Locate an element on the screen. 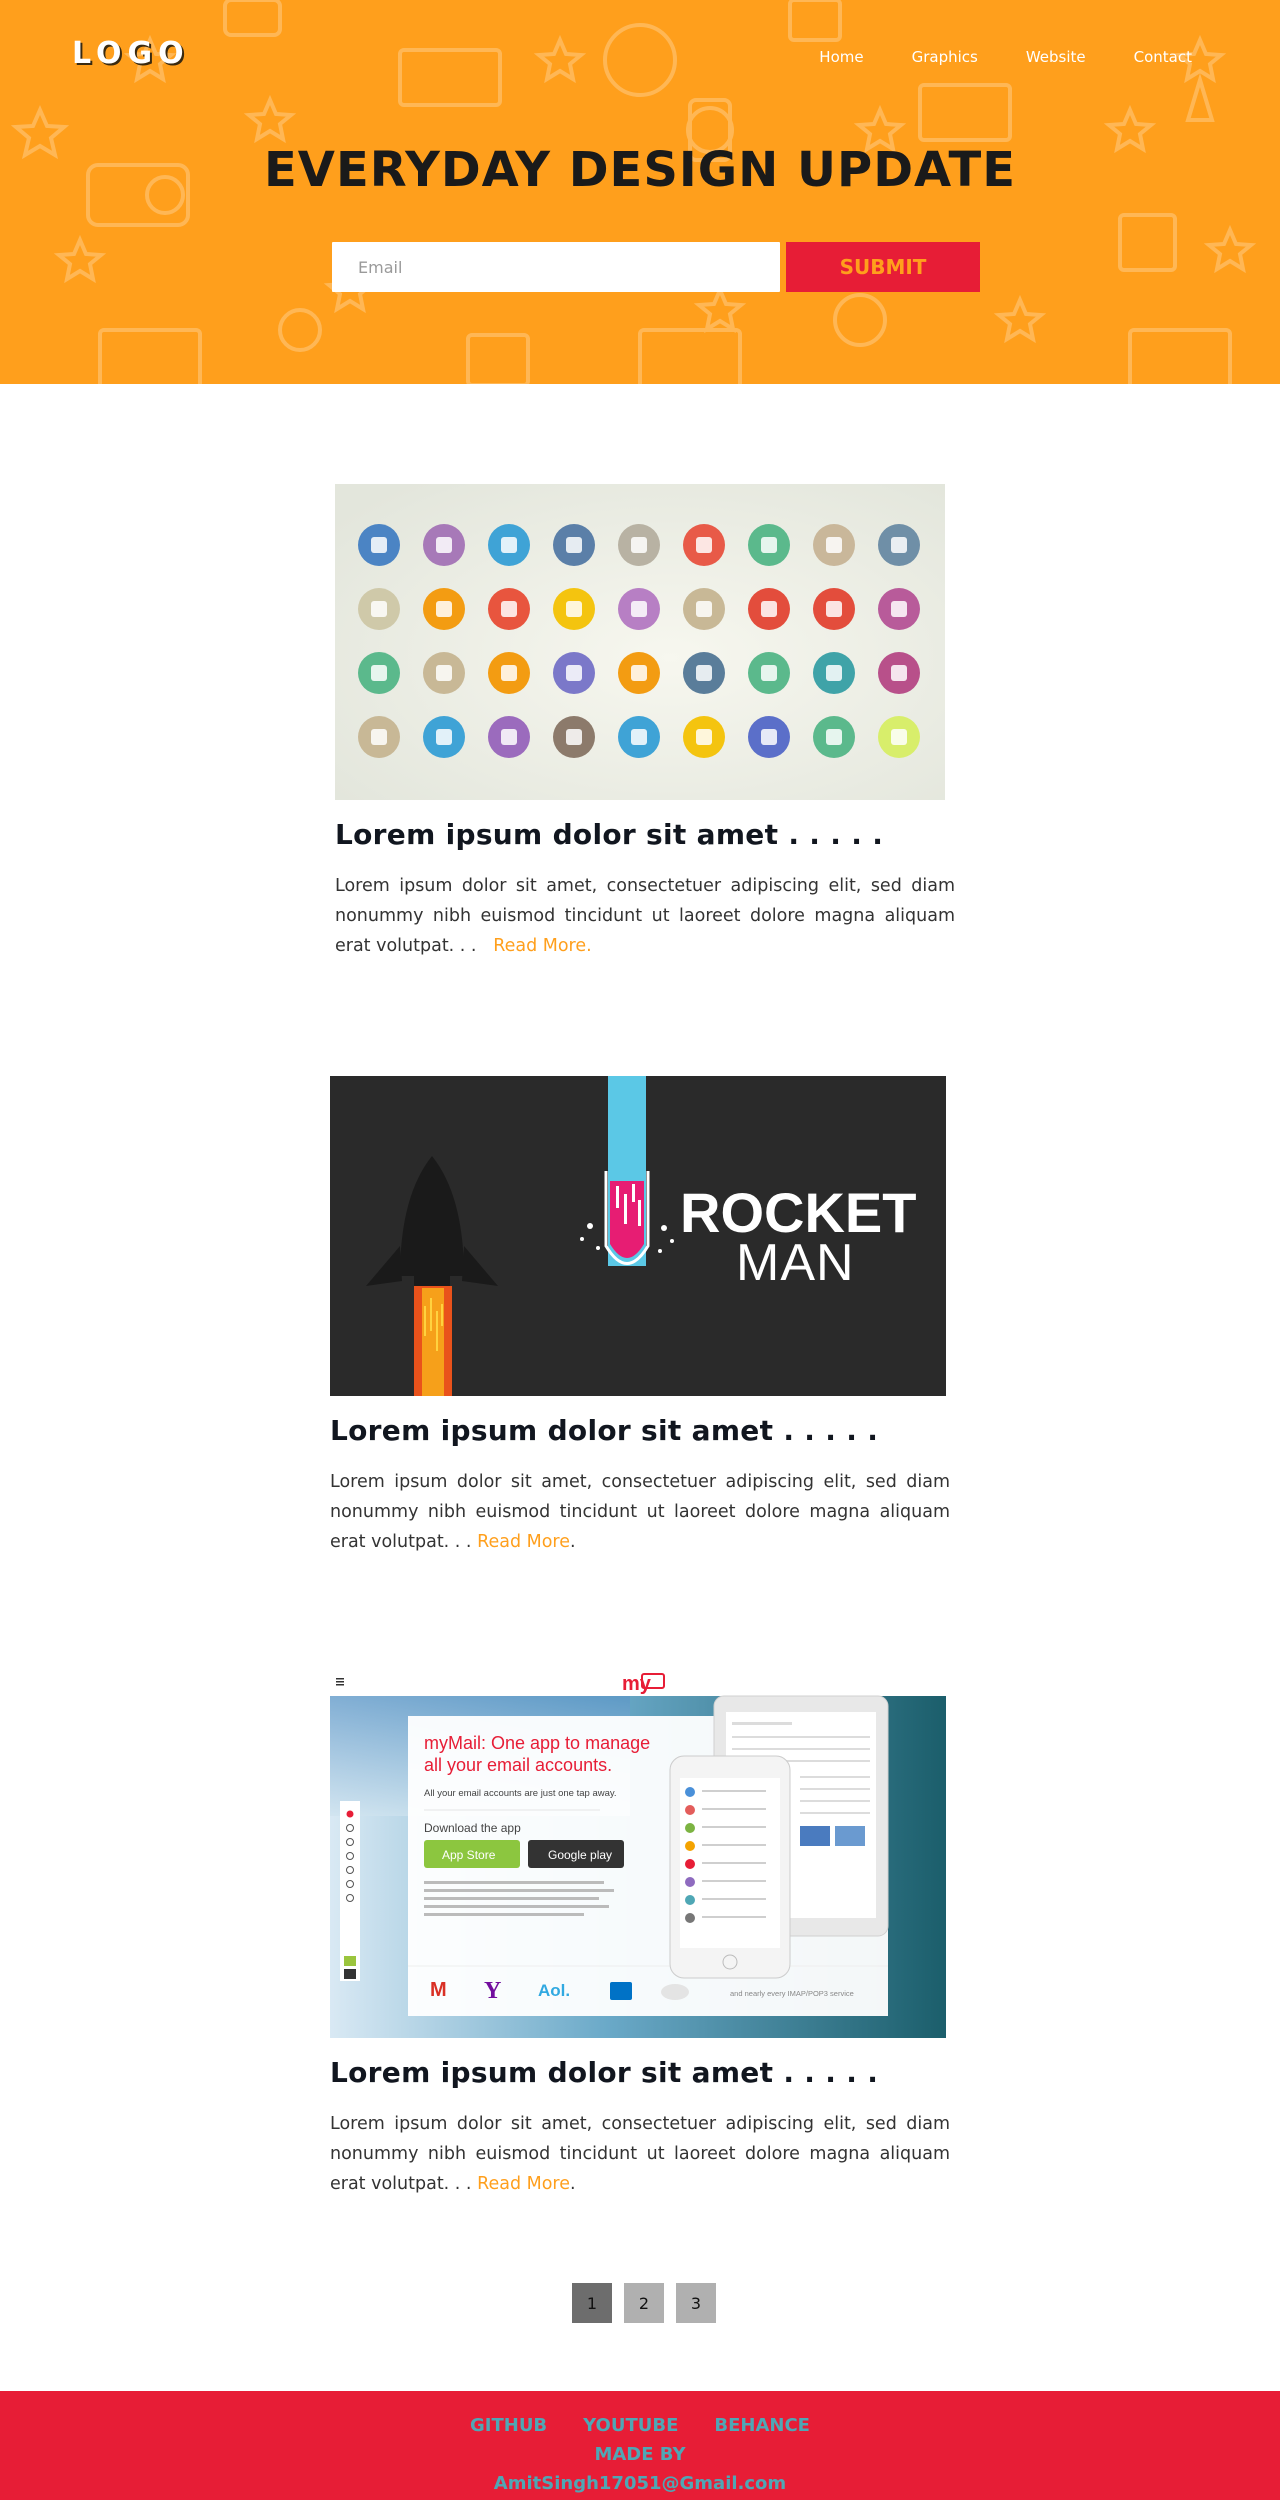 Image resolution: width=1280 pixels, height=2500 pixels. mymail-headline-2: all your email accounts. is located at coordinates (518, 1765).